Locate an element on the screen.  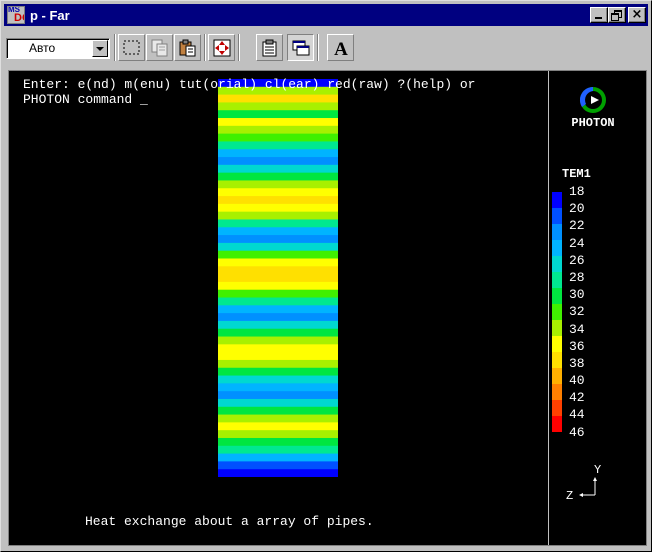
copy-button is located at coordinates (159, 47).